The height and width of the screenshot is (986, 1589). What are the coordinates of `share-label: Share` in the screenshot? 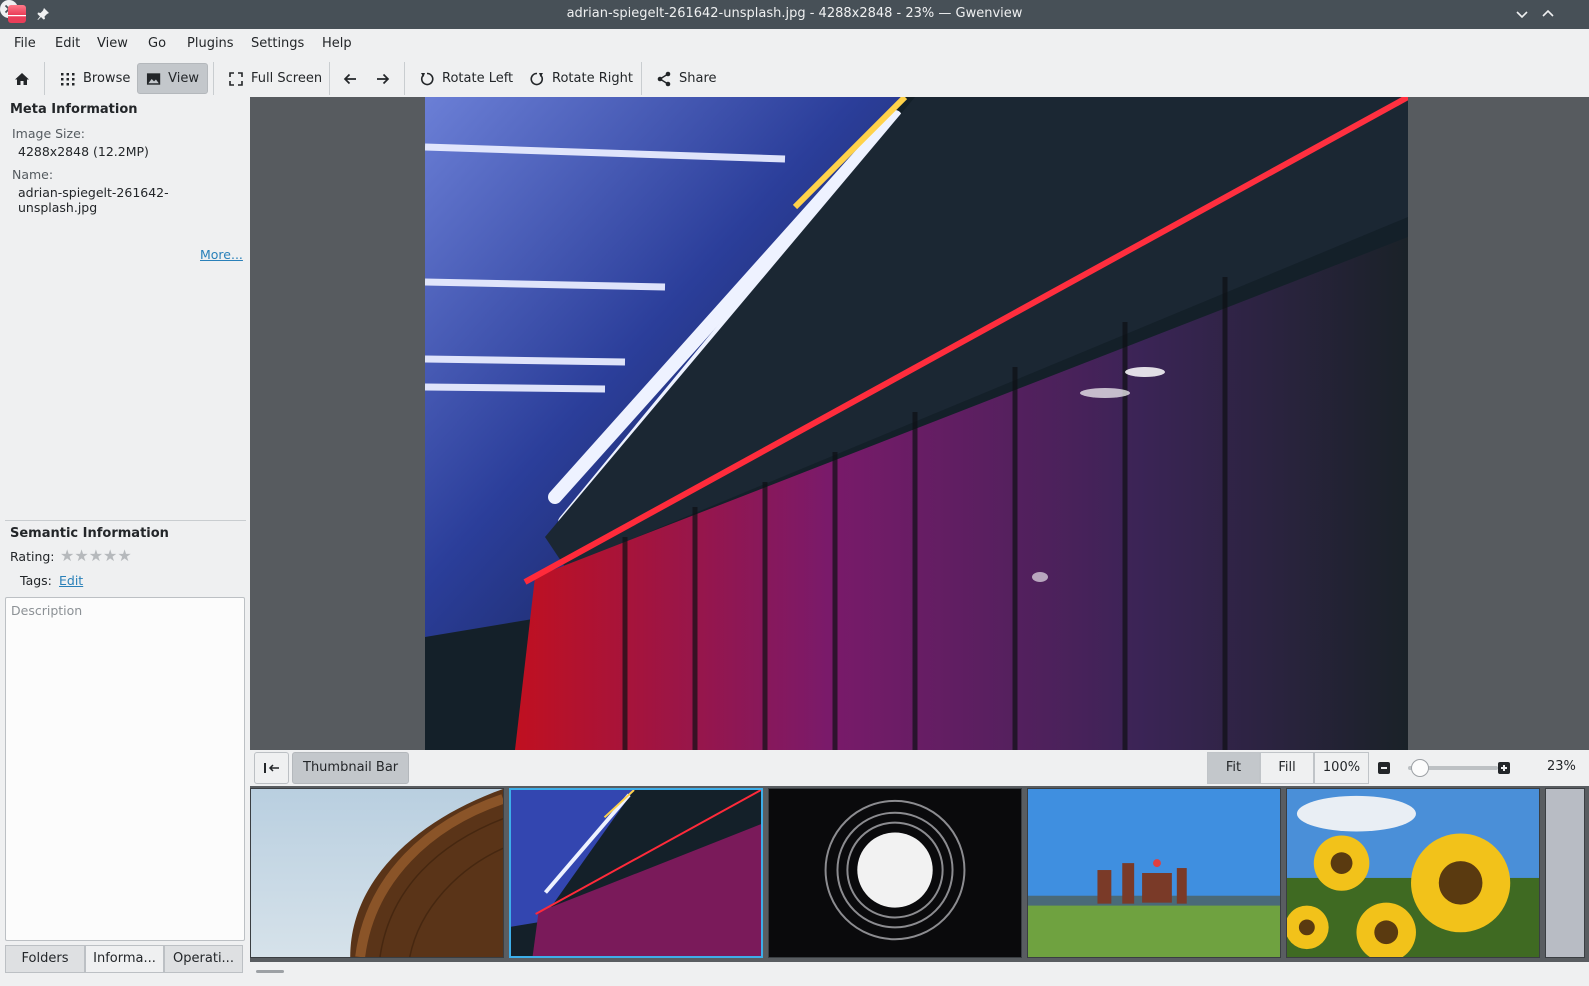 It's located at (698, 78).